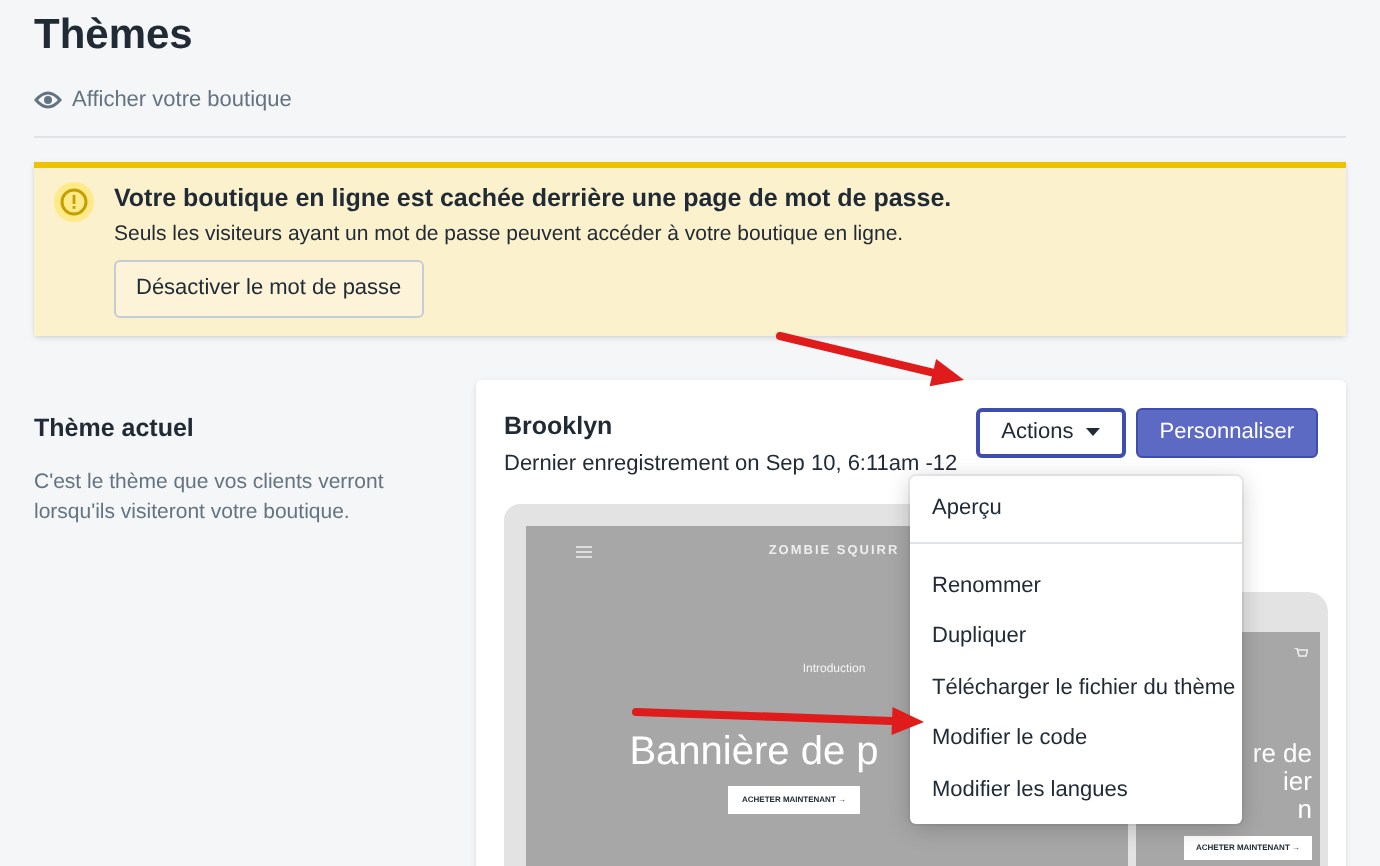 This screenshot has height=866, width=1380. Describe the element at coordinates (269, 289) in the screenshot. I see `disable-password-button: Désactiver le mot de passe` at that location.